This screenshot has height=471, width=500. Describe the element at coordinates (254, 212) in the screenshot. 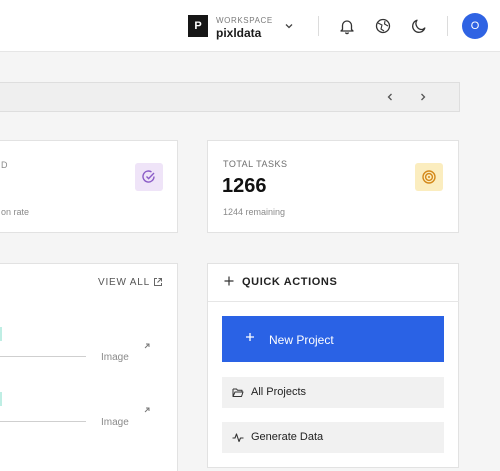

I see `stat-subtext: 1244 remaining` at that location.